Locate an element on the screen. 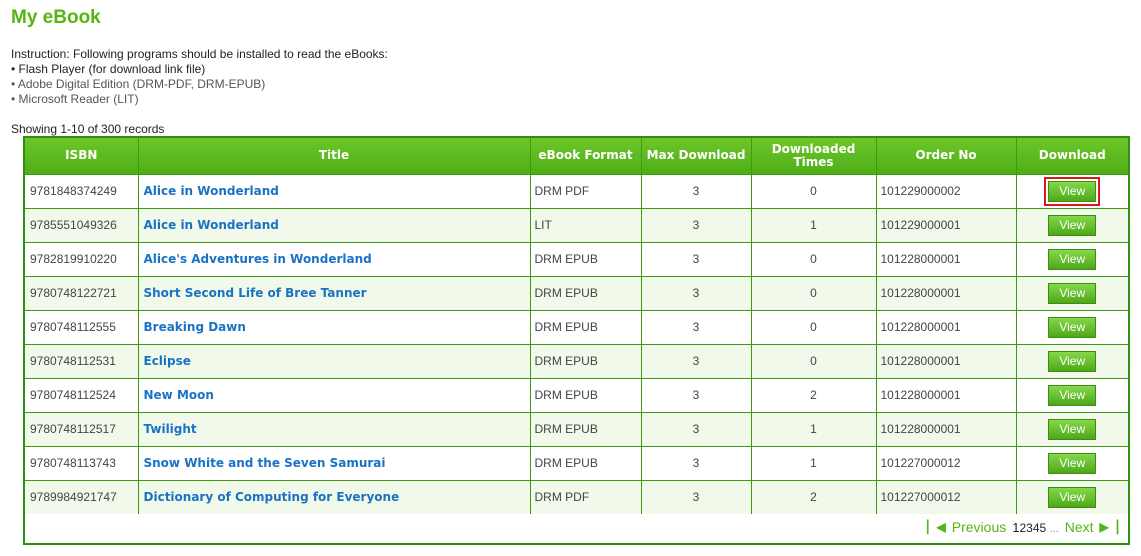  page-link-3: 3 is located at coordinates (1029, 528).